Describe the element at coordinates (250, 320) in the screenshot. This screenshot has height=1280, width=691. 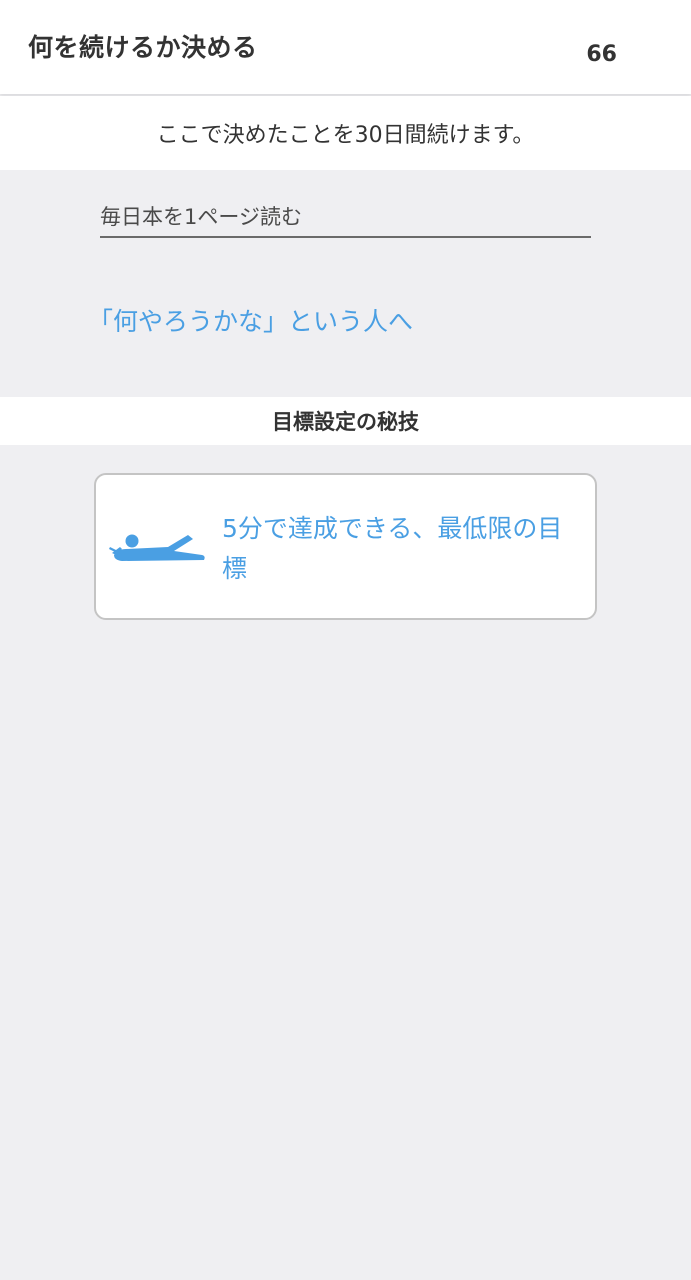
I see `help-ideas-link: 「何やろうかな」という人へ` at that location.